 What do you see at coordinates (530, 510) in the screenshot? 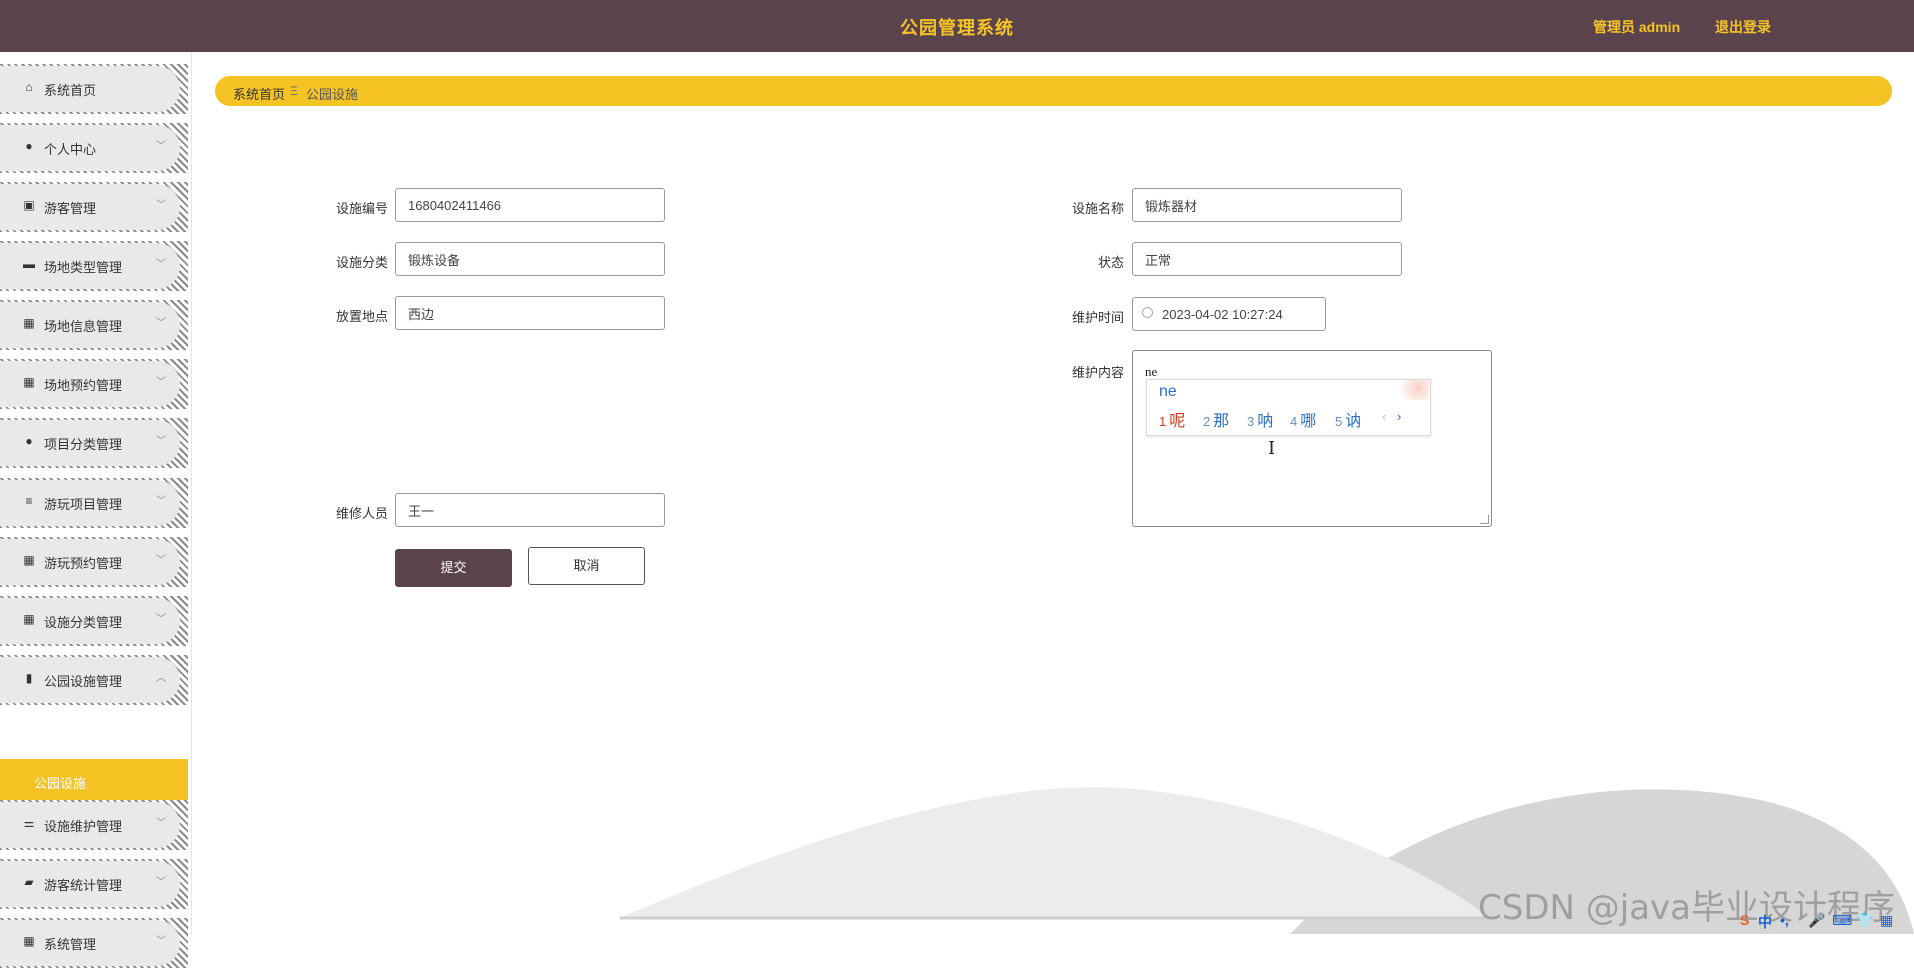
I see `maintainer-field` at bounding box center [530, 510].